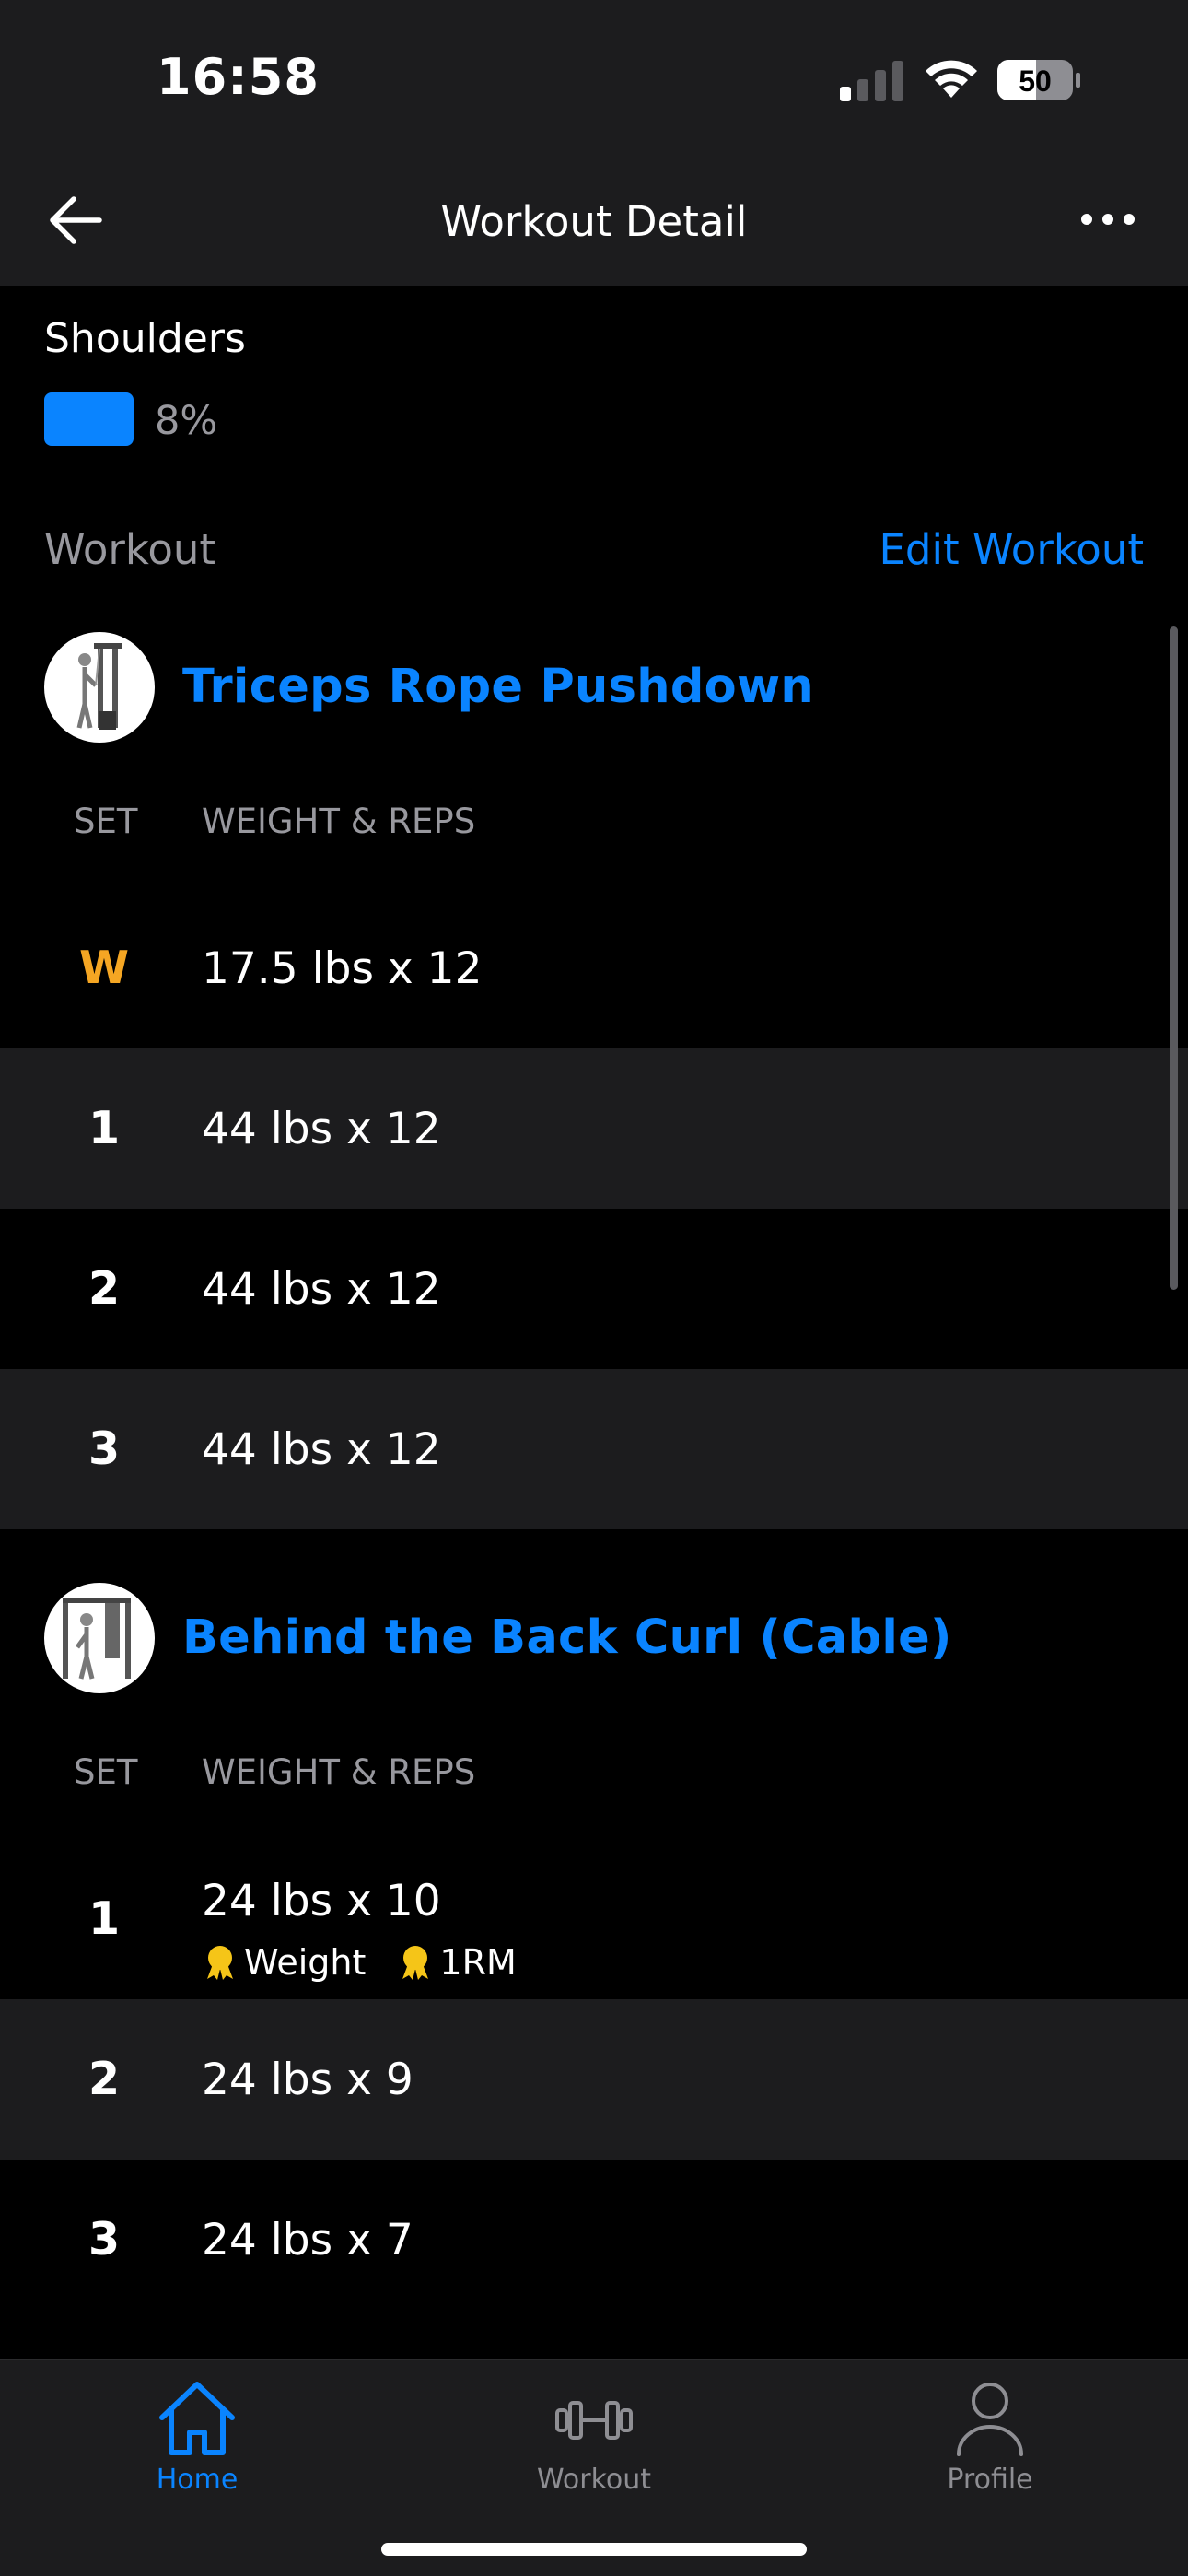 Image resolution: width=1188 pixels, height=2576 pixels. What do you see at coordinates (594, 1919) in the screenshot?
I see `set-row: 1 24 lbs x 10 Weight 1RM` at bounding box center [594, 1919].